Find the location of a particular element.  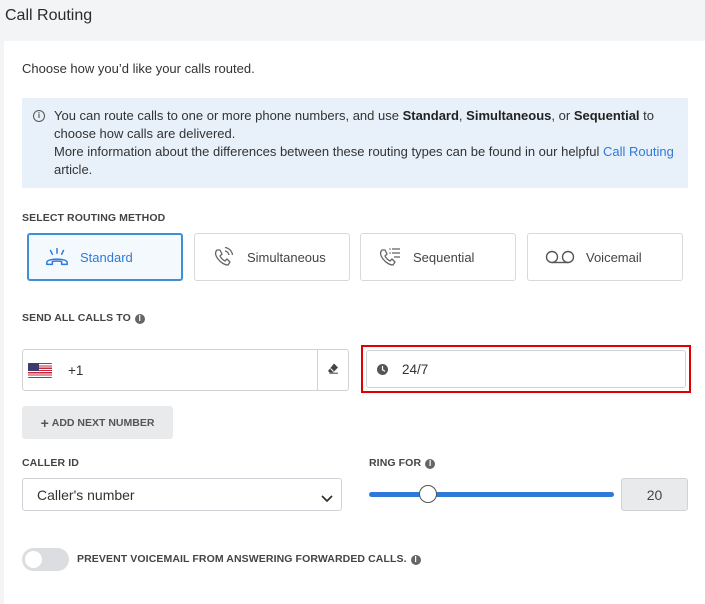

caller-id-label: CALLER ID is located at coordinates (50, 463).